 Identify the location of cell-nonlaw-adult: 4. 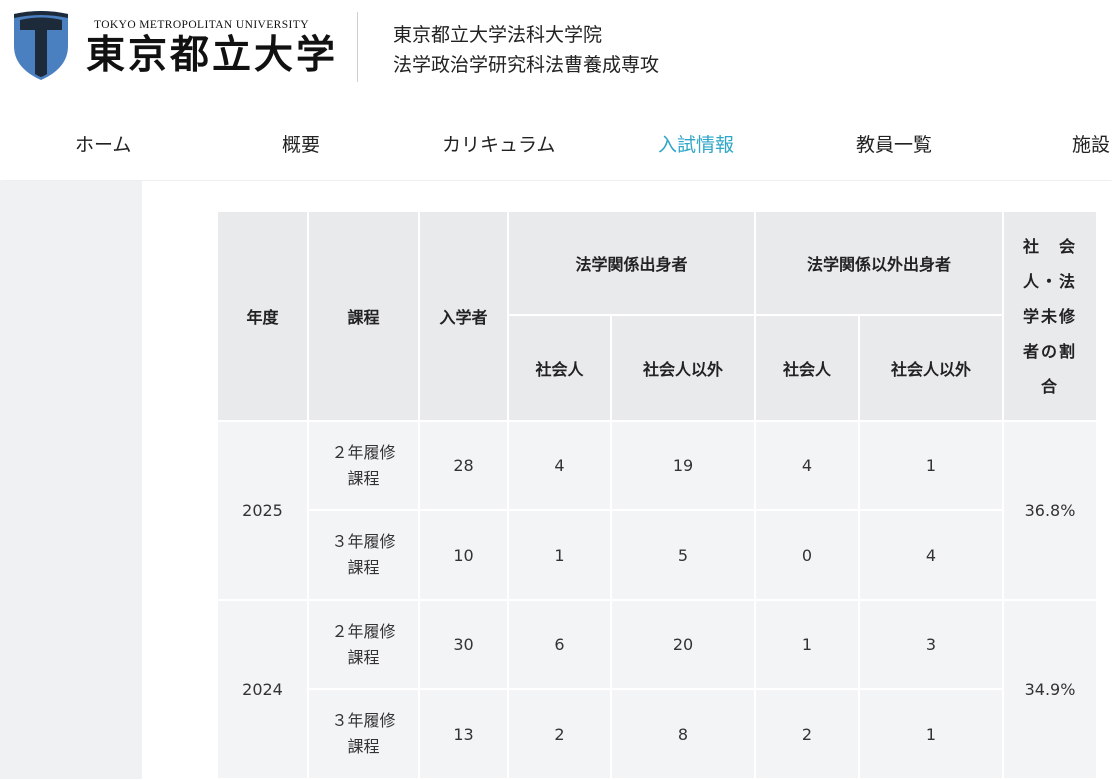
(807, 465).